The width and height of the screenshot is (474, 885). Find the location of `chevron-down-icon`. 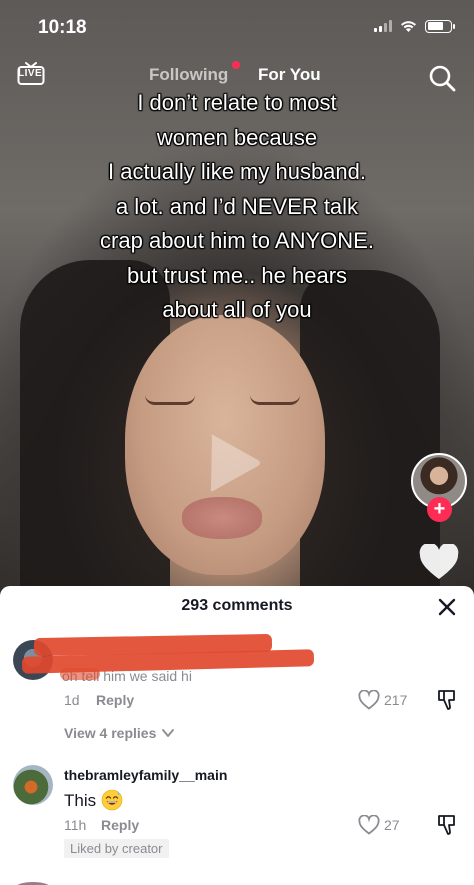

chevron-down-icon is located at coordinates (168, 733).